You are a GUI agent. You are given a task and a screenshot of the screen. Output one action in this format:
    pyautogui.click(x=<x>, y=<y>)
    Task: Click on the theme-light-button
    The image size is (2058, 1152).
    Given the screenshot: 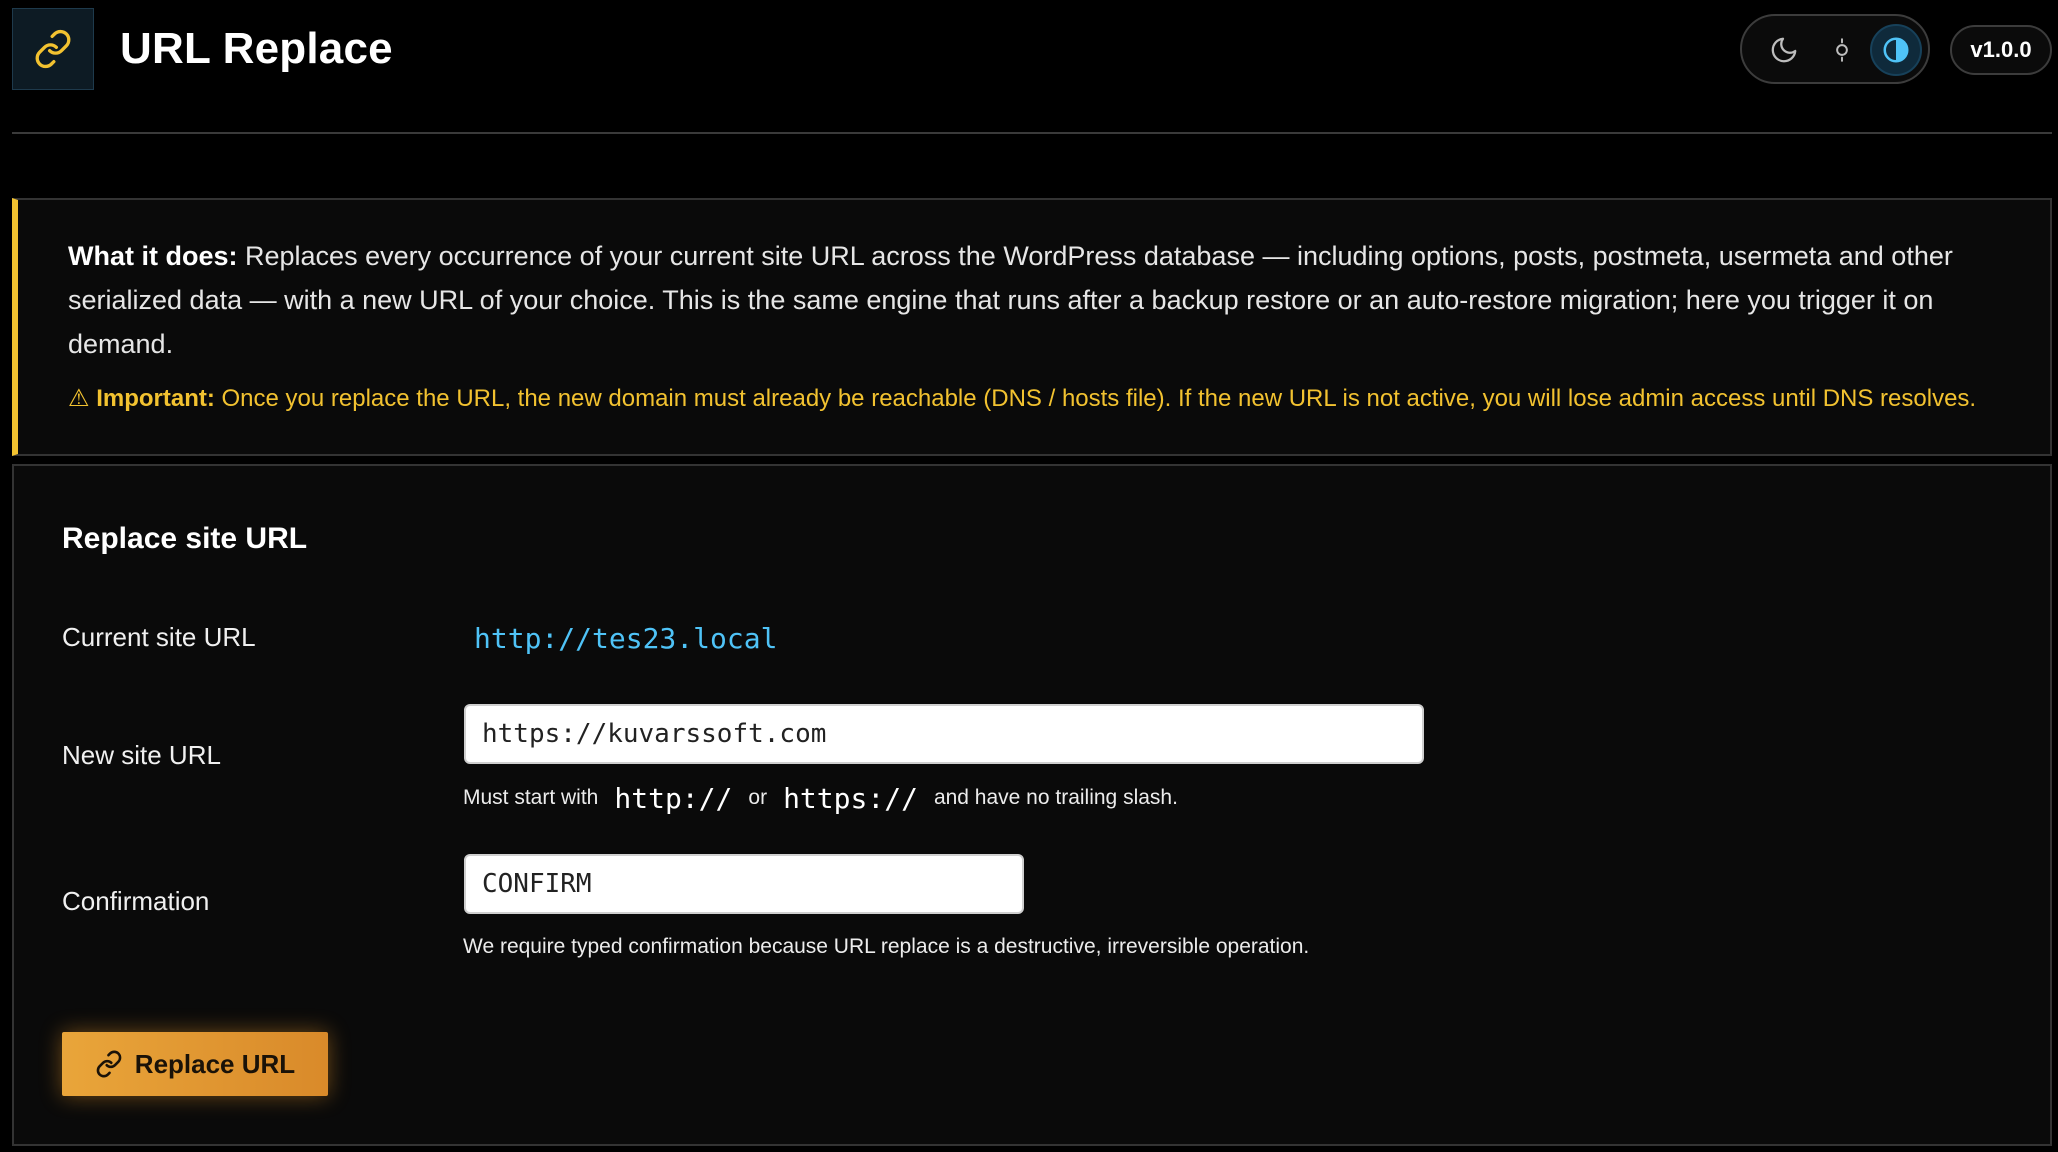 What is the action you would take?
    pyautogui.click(x=1842, y=50)
    